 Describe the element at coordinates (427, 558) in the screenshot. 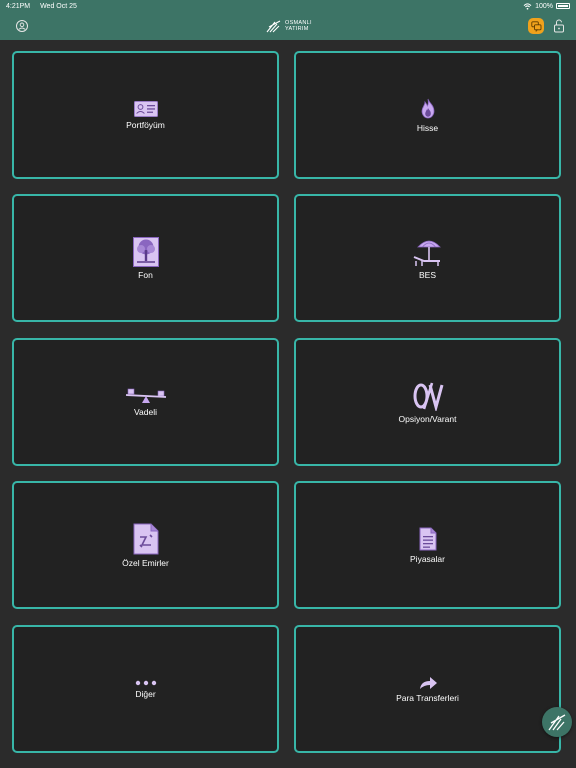

I see `tile-label: Piyasalar` at that location.